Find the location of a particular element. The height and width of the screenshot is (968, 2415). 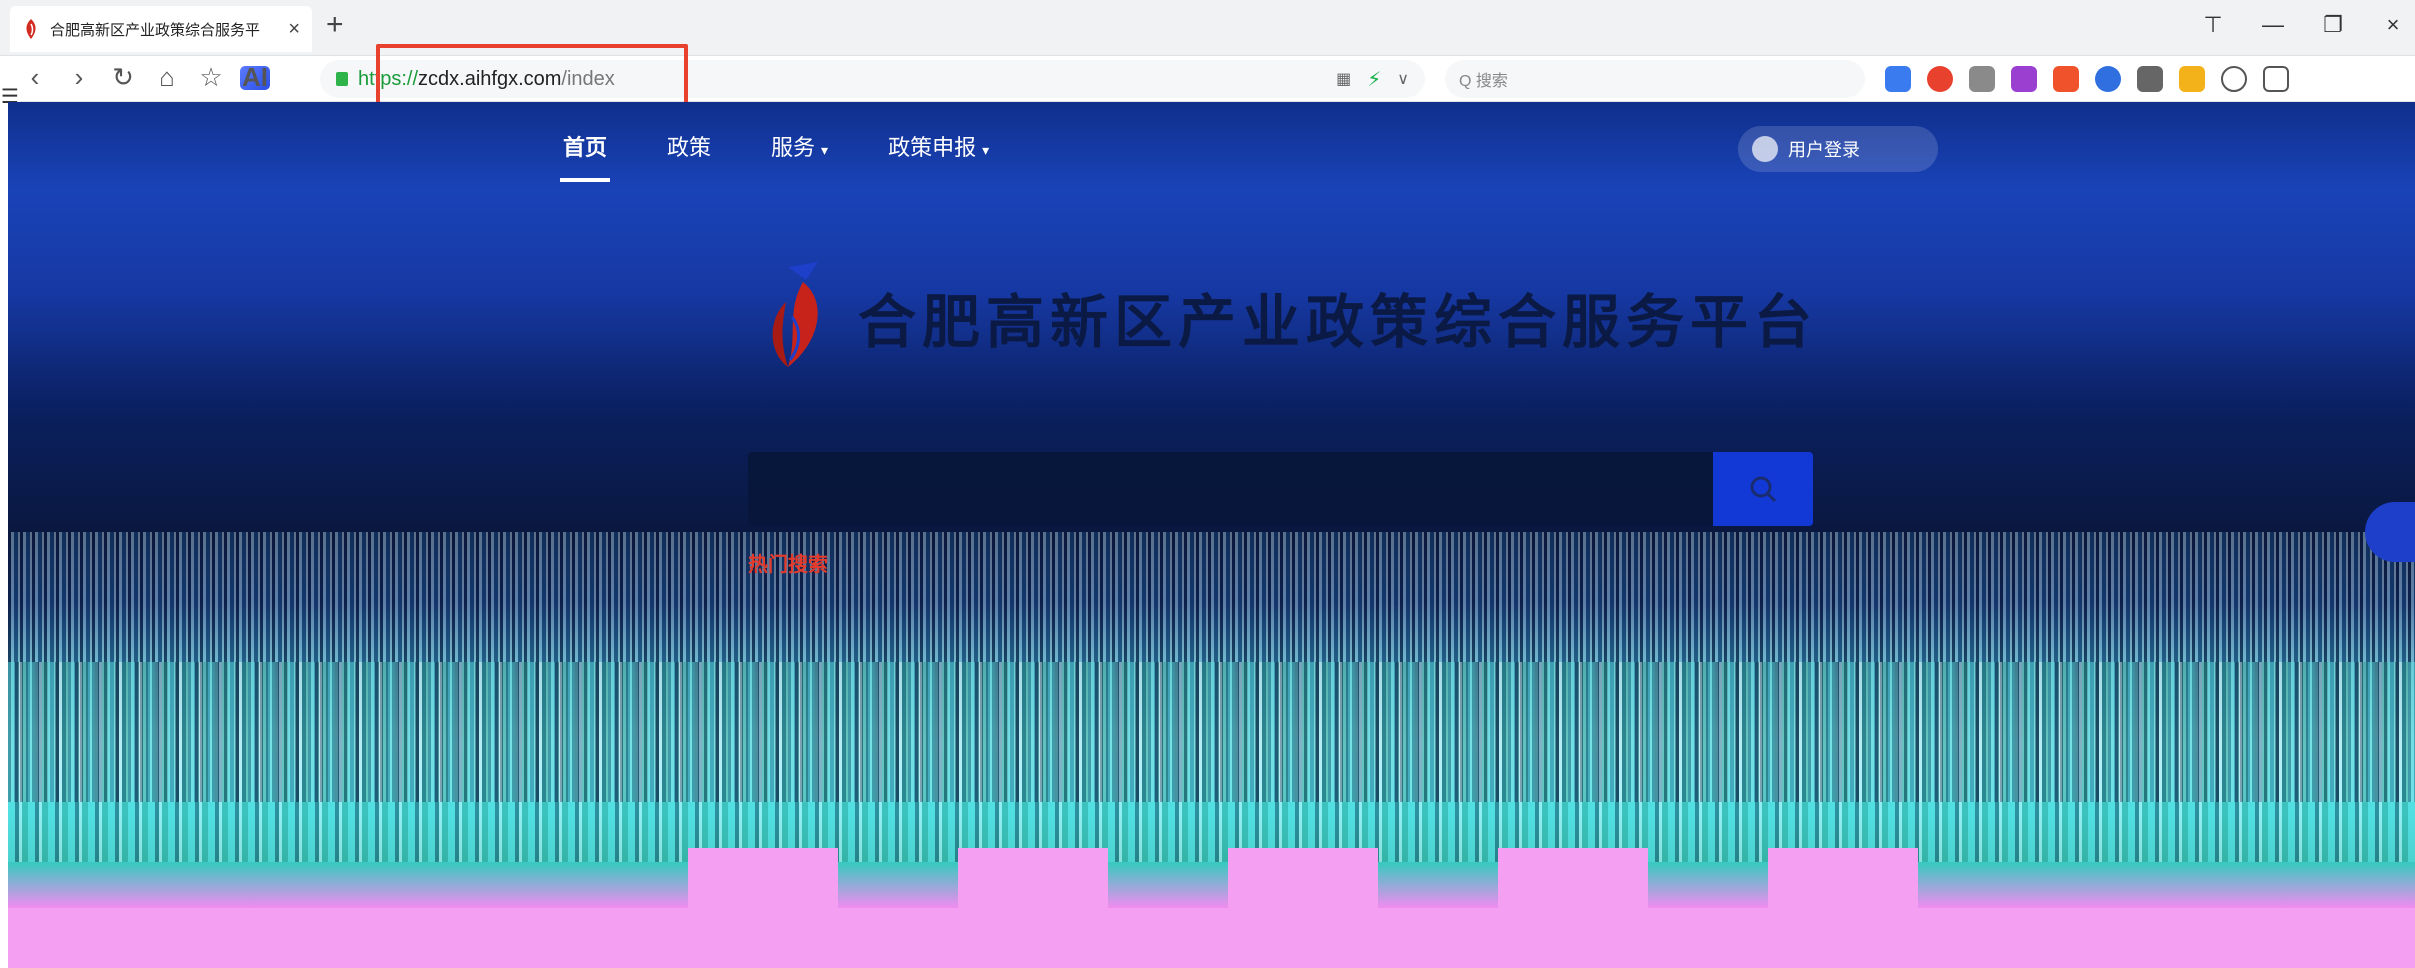

browser-tab: 合肥高新区产业政策综合服务平 × is located at coordinates (161, 29).